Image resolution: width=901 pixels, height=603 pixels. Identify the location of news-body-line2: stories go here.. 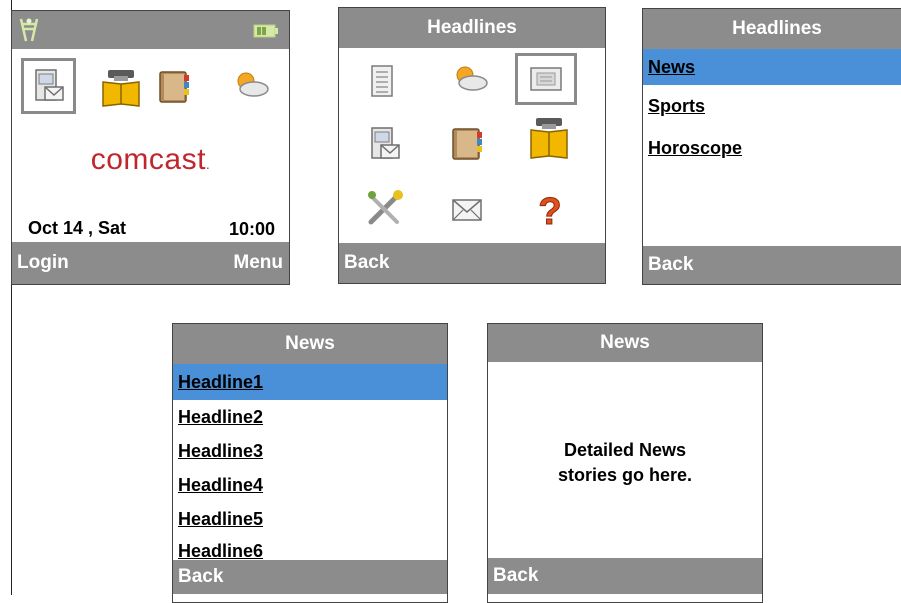
(625, 475).